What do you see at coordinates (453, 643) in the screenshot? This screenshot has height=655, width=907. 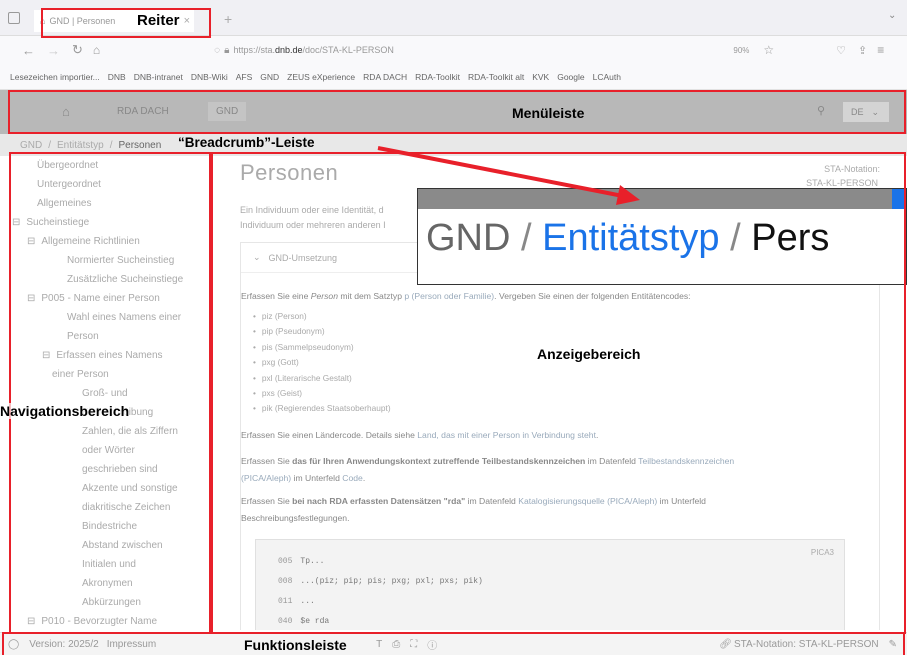 I see `annotation-box-funktion` at bounding box center [453, 643].